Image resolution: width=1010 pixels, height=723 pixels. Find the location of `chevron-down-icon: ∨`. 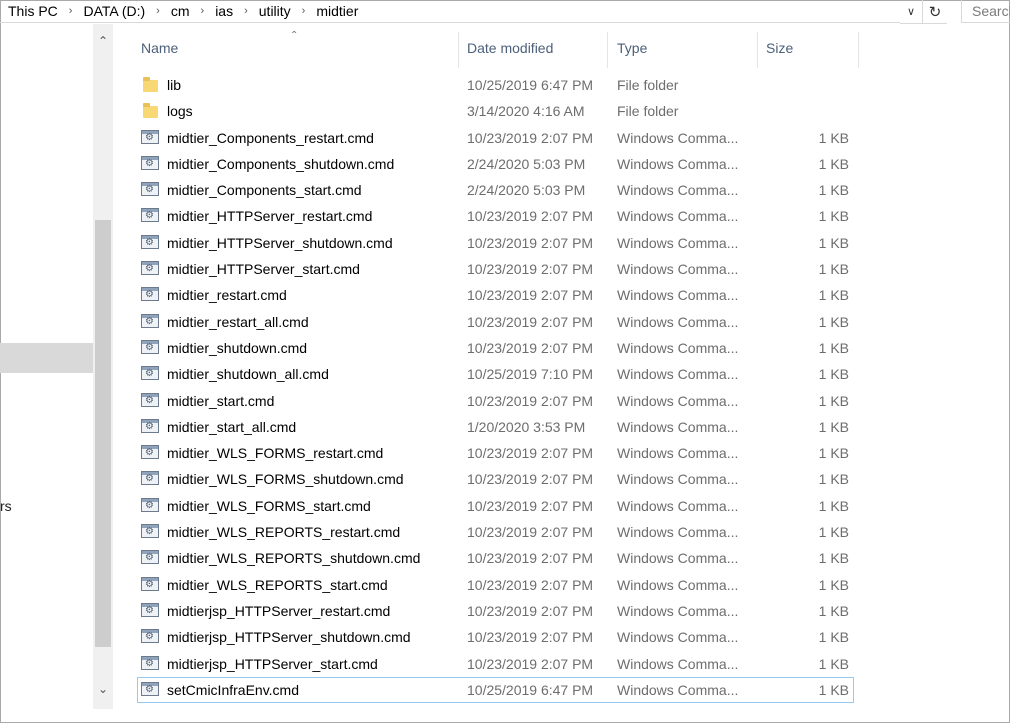

chevron-down-icon: ∨ is located at coordinates (911, 12).